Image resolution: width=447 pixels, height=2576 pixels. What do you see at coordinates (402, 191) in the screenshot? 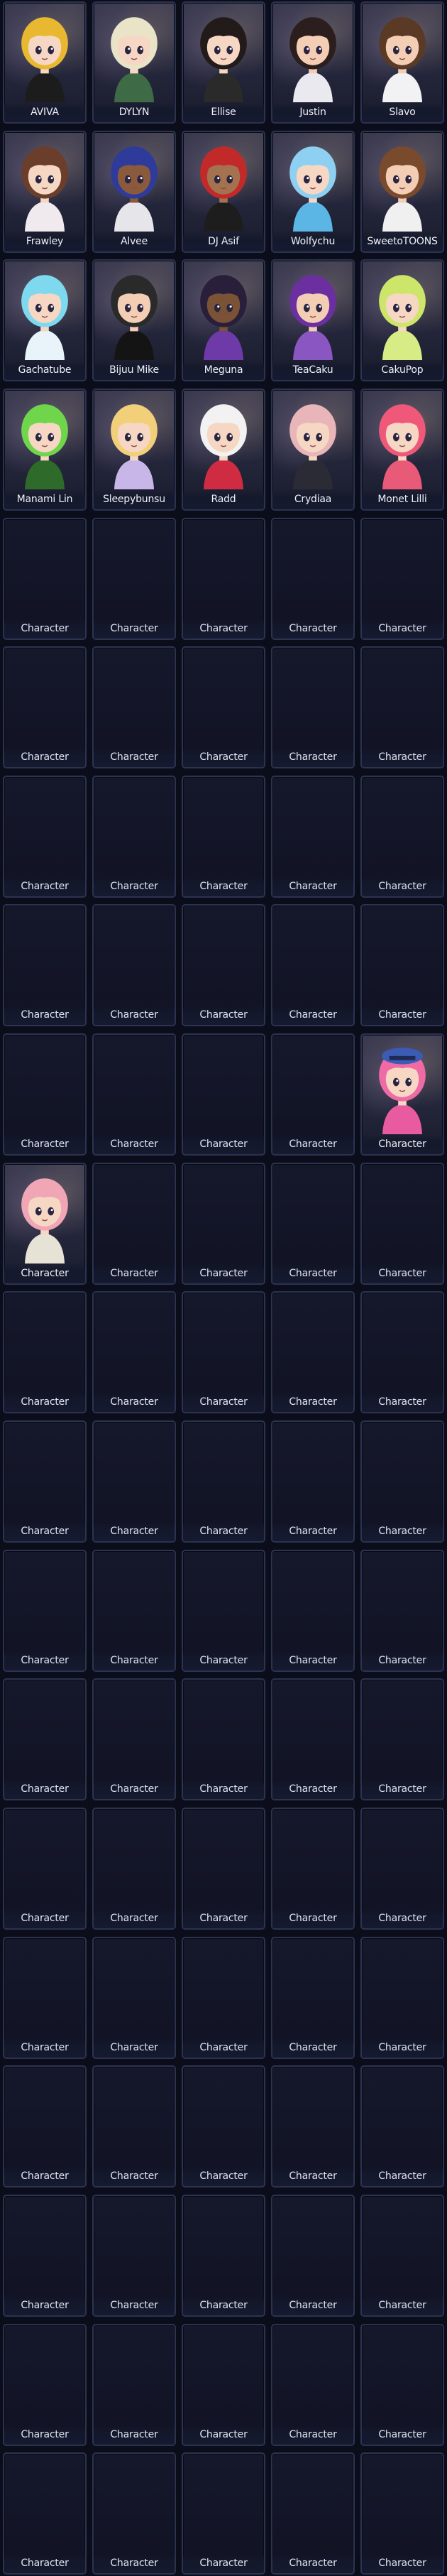
I see `character-slot: SweetoTOONS` at bounding box center [402, 191].